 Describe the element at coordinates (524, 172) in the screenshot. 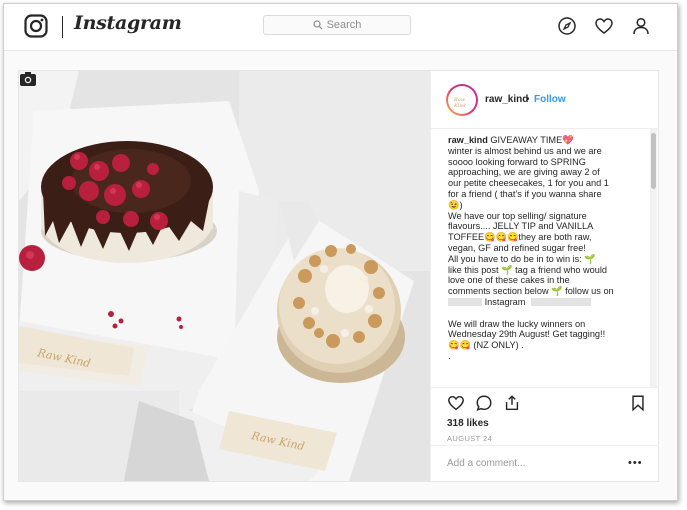

I see `caption-line: approaching, we are giving away 2 of` at that location.